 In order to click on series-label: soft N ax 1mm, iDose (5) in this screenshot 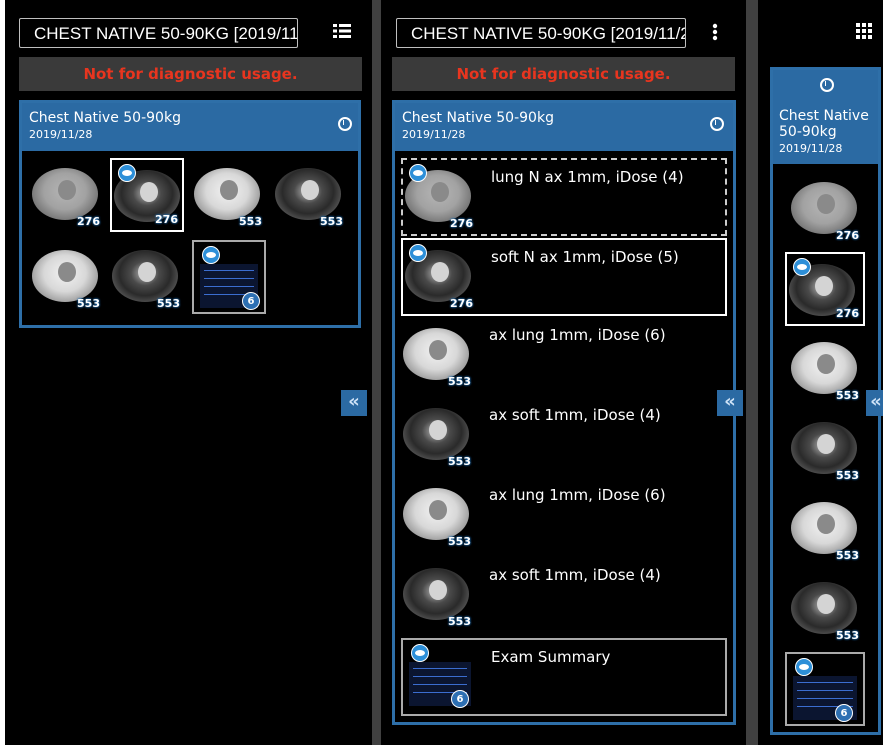, I will do `click(585, 257)`.